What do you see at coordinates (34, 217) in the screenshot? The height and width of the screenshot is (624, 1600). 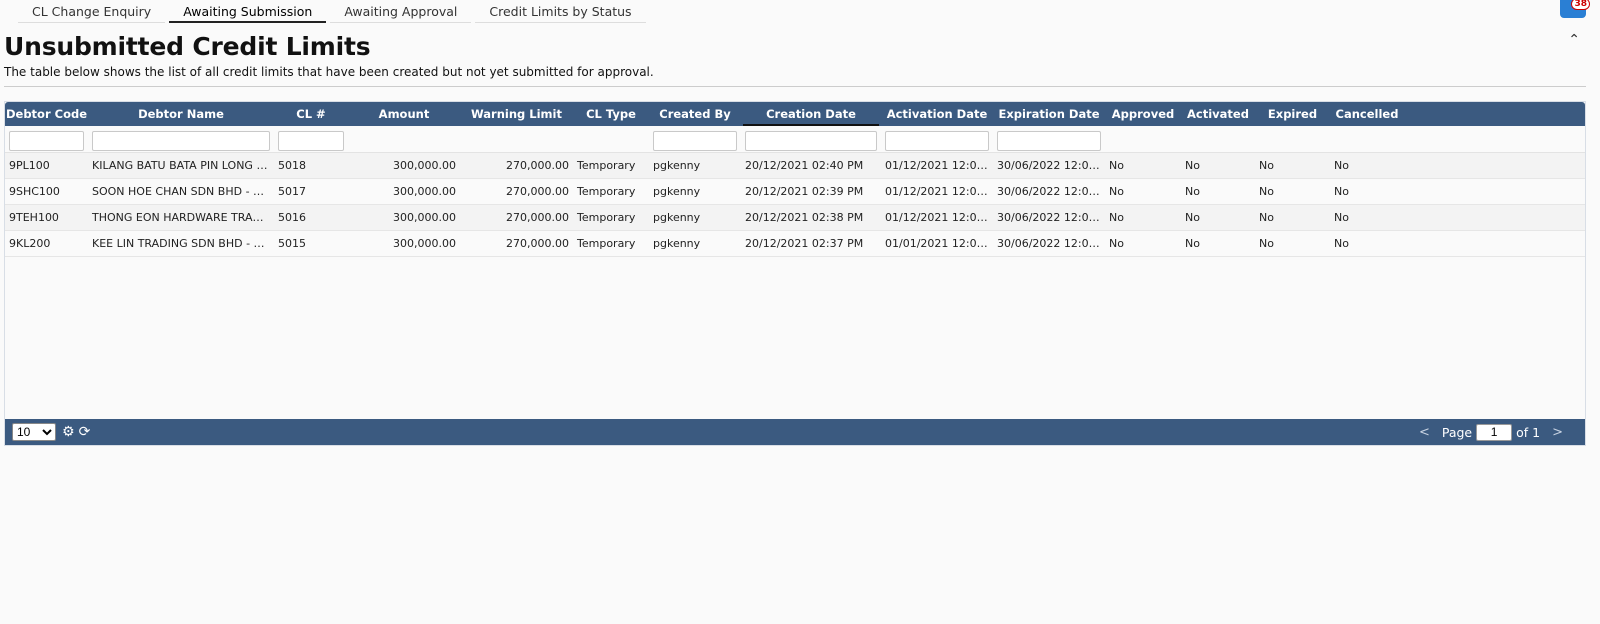 I see `cell-debtor-code: 9TEH100` at bounding box center [34, 217].